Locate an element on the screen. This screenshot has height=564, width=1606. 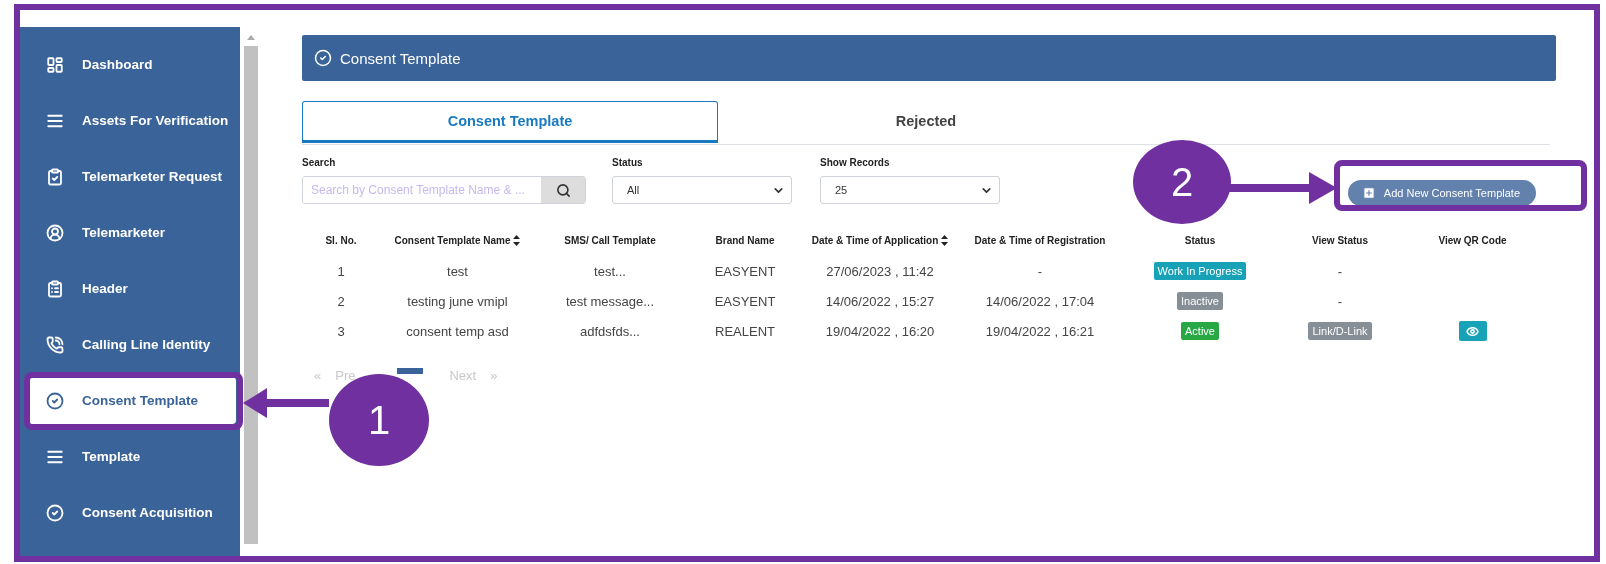
plus-icon is located at coordinates (1368, 193).